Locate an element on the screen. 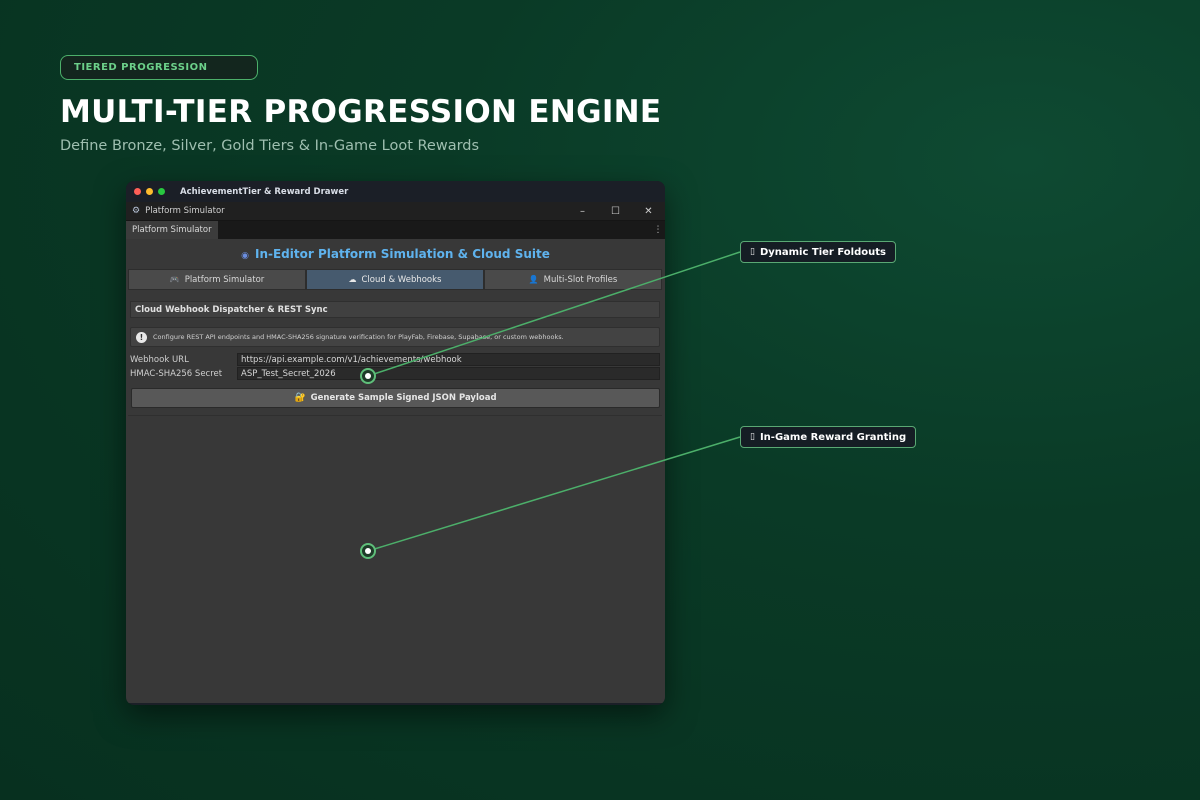 Image resolution: width=1200 pixels, height=800 pixels. callout-in-game-reward-granting: ▯ In-Game Reward Granting is located at coordinates (828, 437).